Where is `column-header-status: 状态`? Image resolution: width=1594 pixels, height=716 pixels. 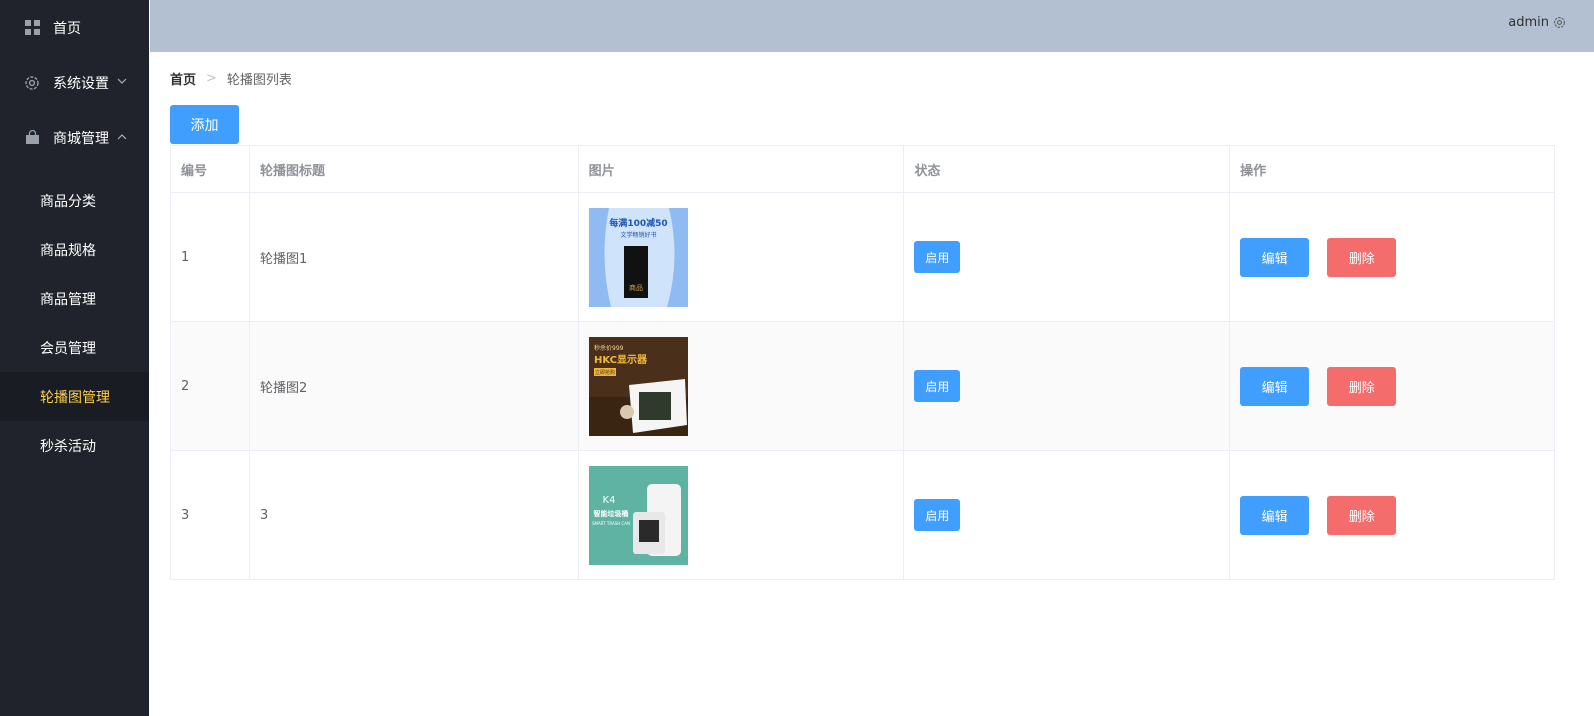 column-header-status: 状态 is located at coordinates (1067, 169).